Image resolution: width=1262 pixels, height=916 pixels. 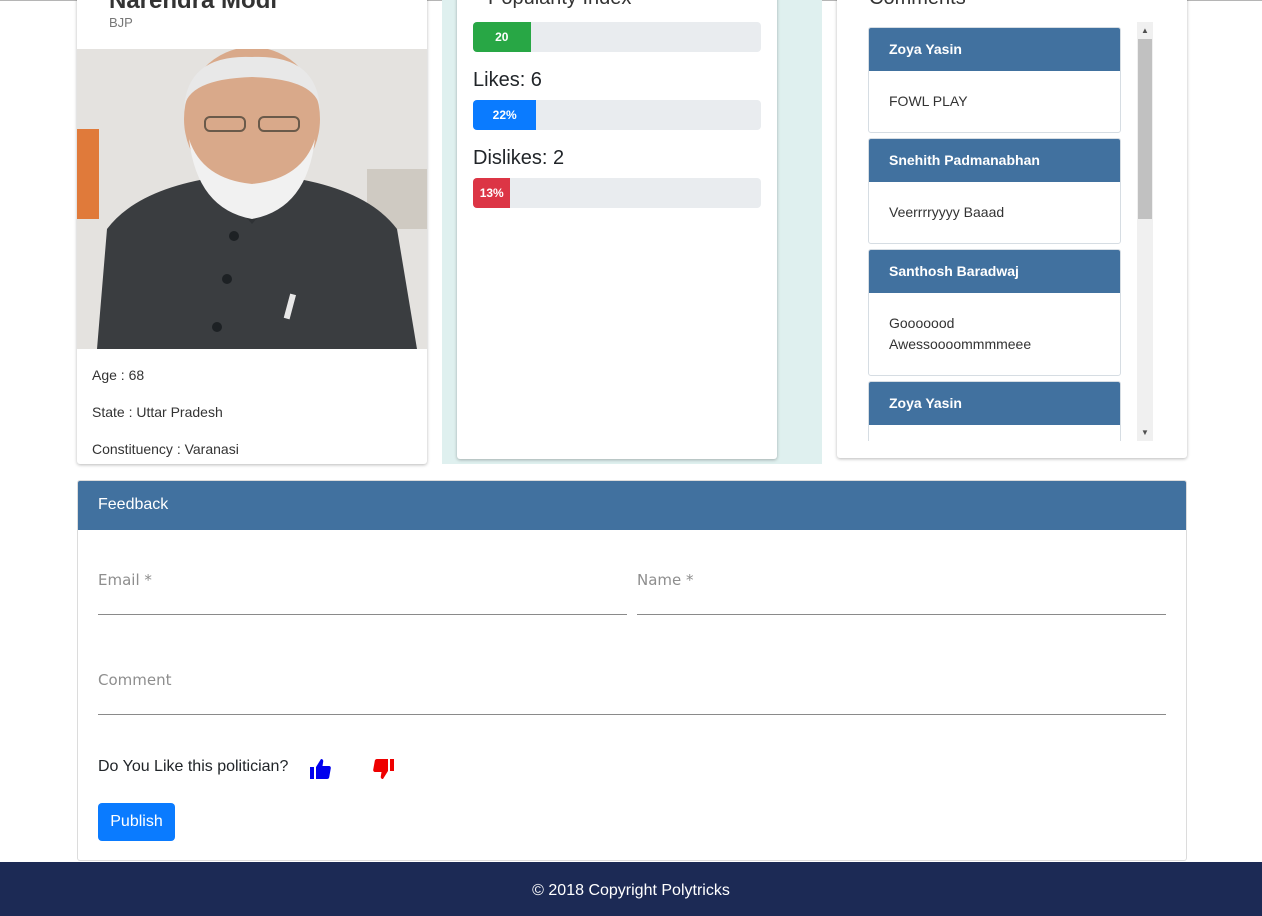 I want to click on popularity-index-bar: 20, so click(x=617, y=37).